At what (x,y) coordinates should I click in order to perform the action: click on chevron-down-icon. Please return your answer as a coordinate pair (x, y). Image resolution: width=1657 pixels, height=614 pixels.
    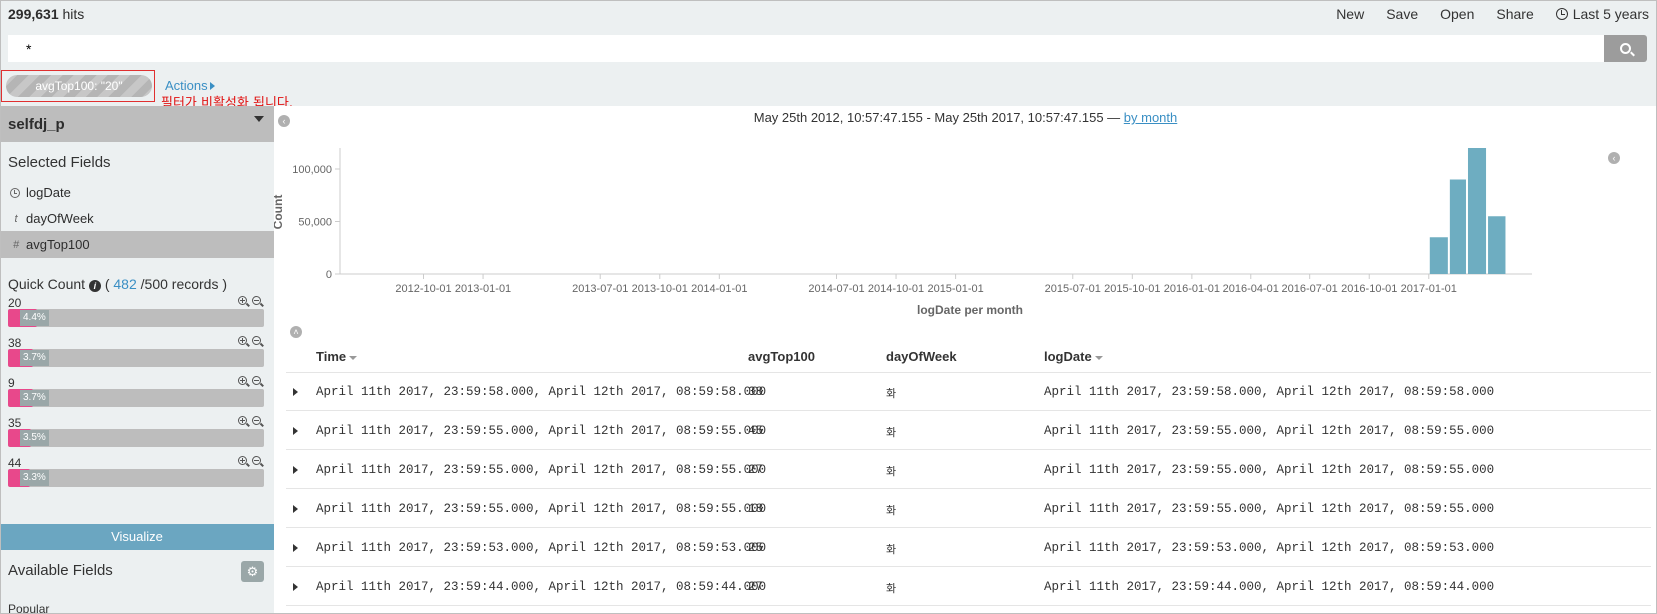
    Looking at the image, I should click on (259, 119).